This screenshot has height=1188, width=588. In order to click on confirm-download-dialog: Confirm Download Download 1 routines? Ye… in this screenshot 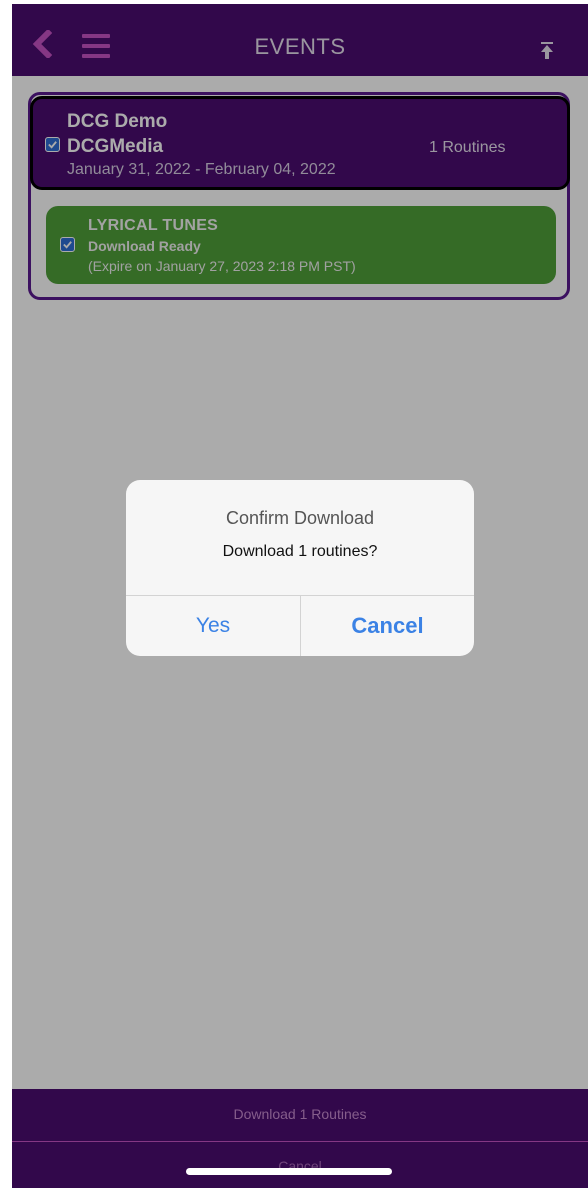, I will do `click(300, 568)`.